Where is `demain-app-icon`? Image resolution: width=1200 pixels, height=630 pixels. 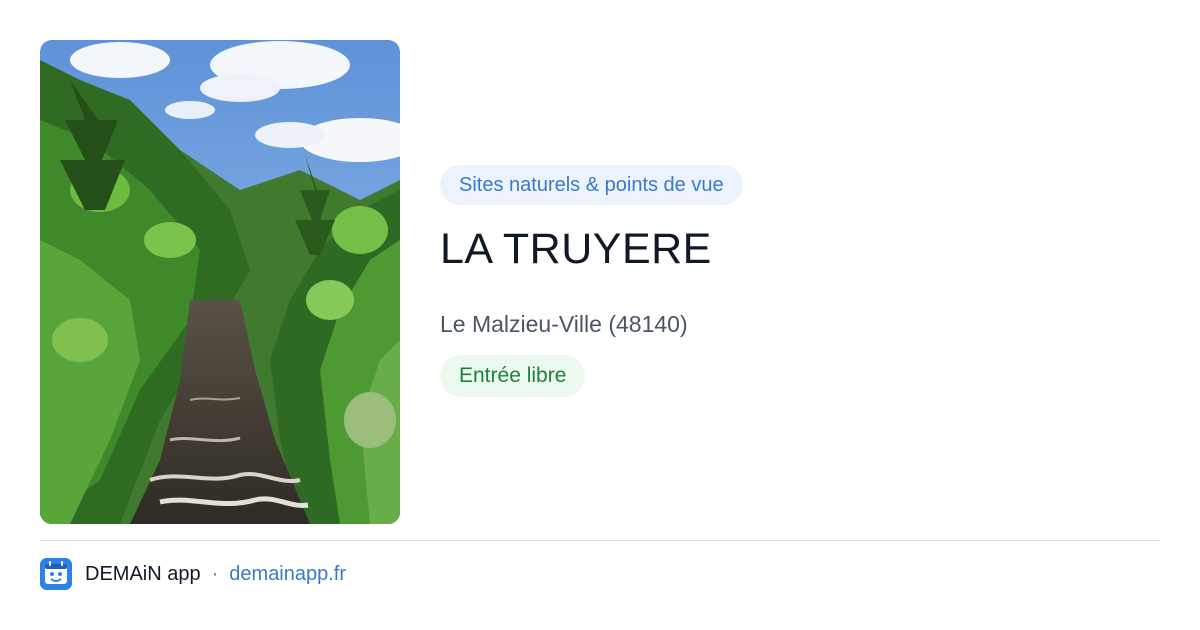 demain-app-icon is located at coordinates (56, 574).